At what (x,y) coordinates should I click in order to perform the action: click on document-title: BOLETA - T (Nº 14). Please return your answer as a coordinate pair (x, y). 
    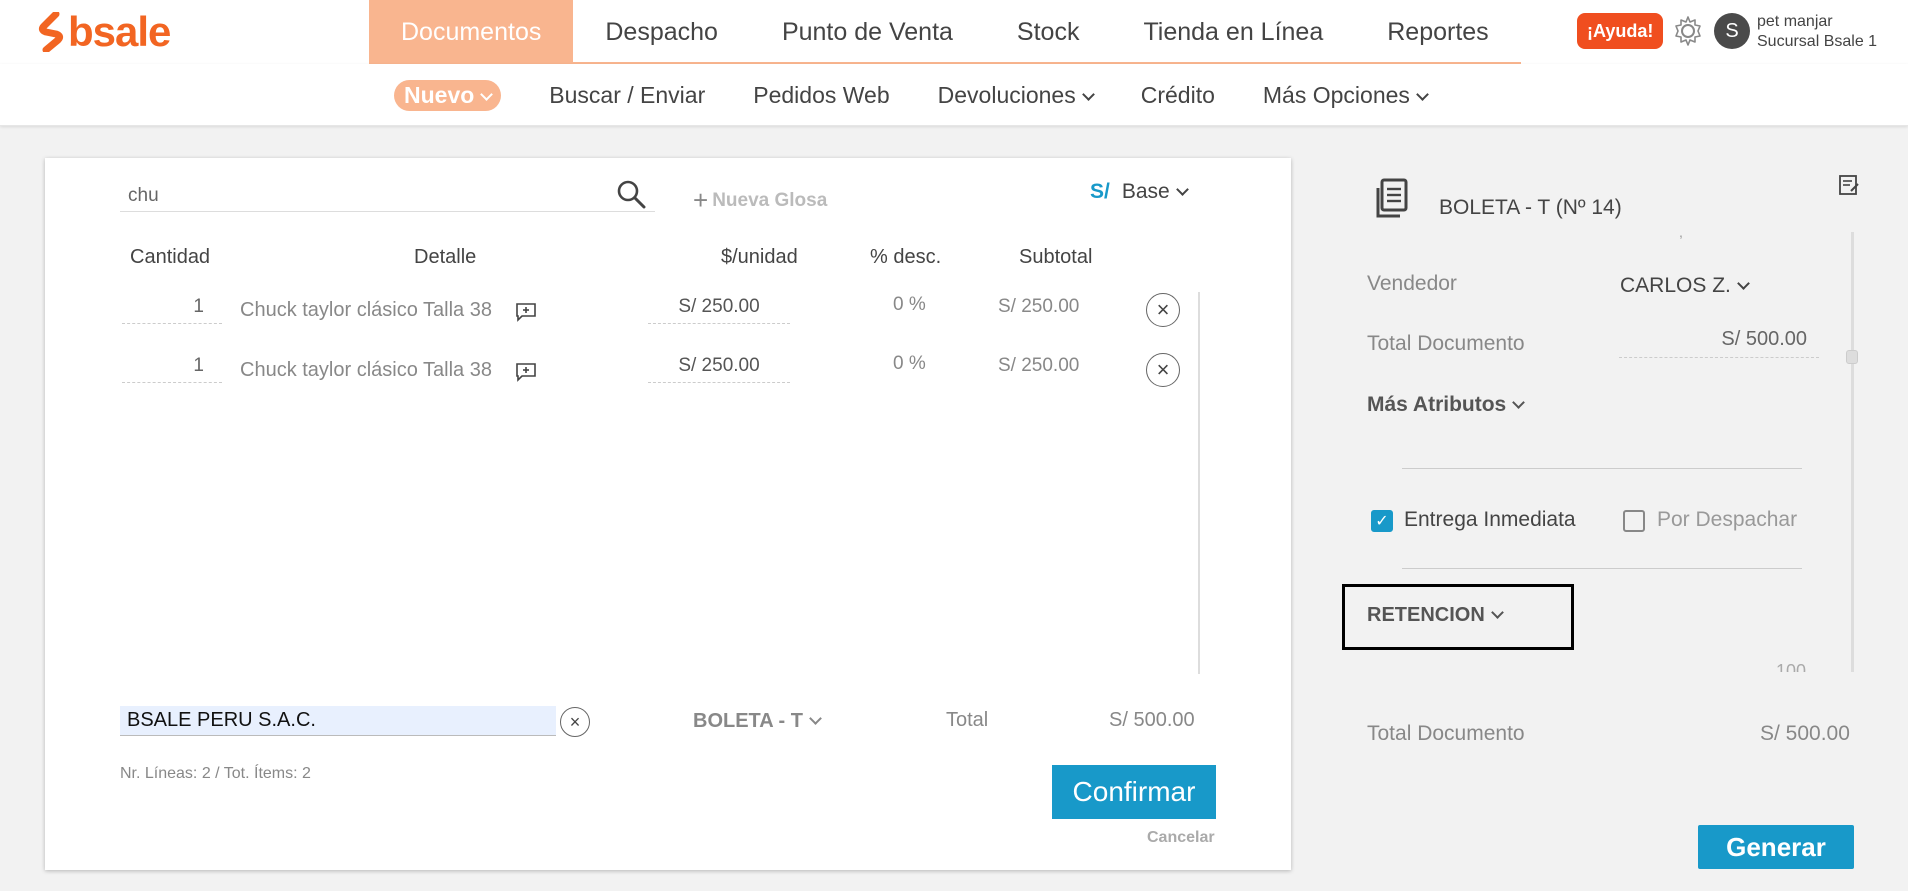
    Looking at the image, I should click on (1530, 207).